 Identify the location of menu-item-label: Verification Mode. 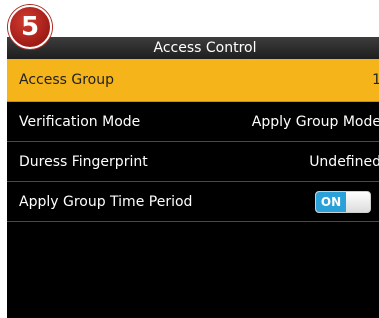
(80, 121).